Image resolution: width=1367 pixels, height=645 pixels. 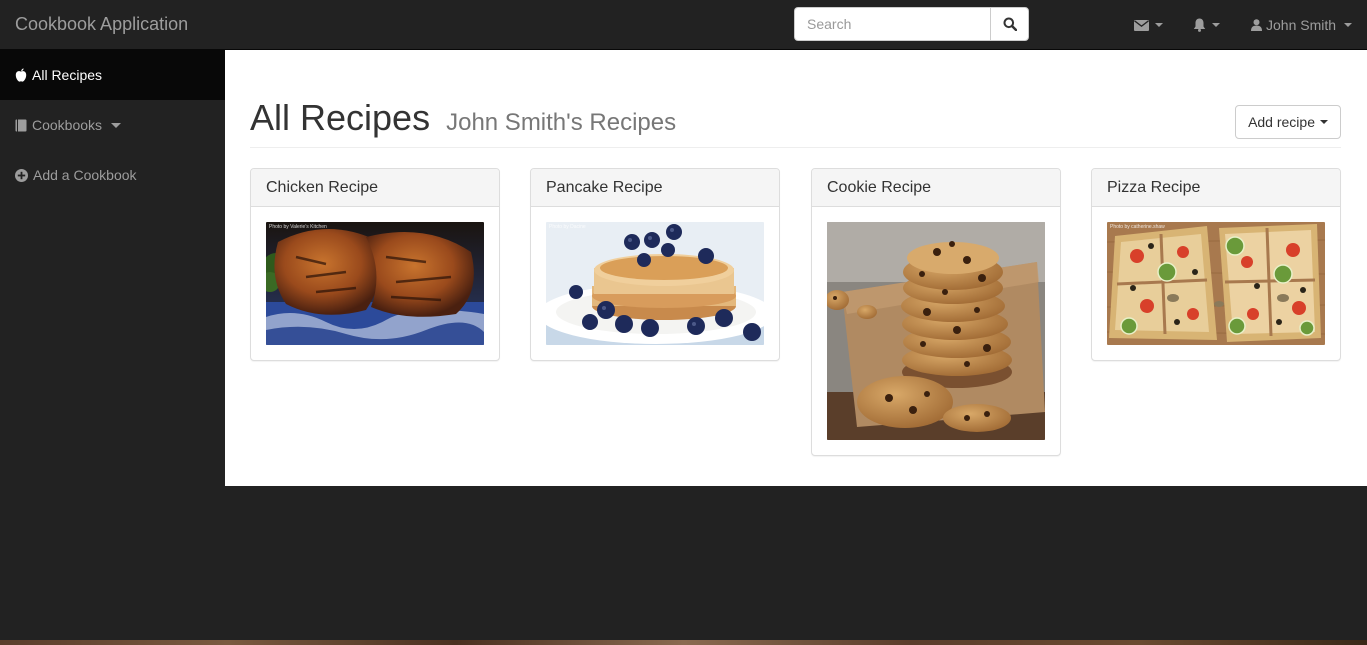 I want to click on messages-dropdown, so click(x=1148, y=25).